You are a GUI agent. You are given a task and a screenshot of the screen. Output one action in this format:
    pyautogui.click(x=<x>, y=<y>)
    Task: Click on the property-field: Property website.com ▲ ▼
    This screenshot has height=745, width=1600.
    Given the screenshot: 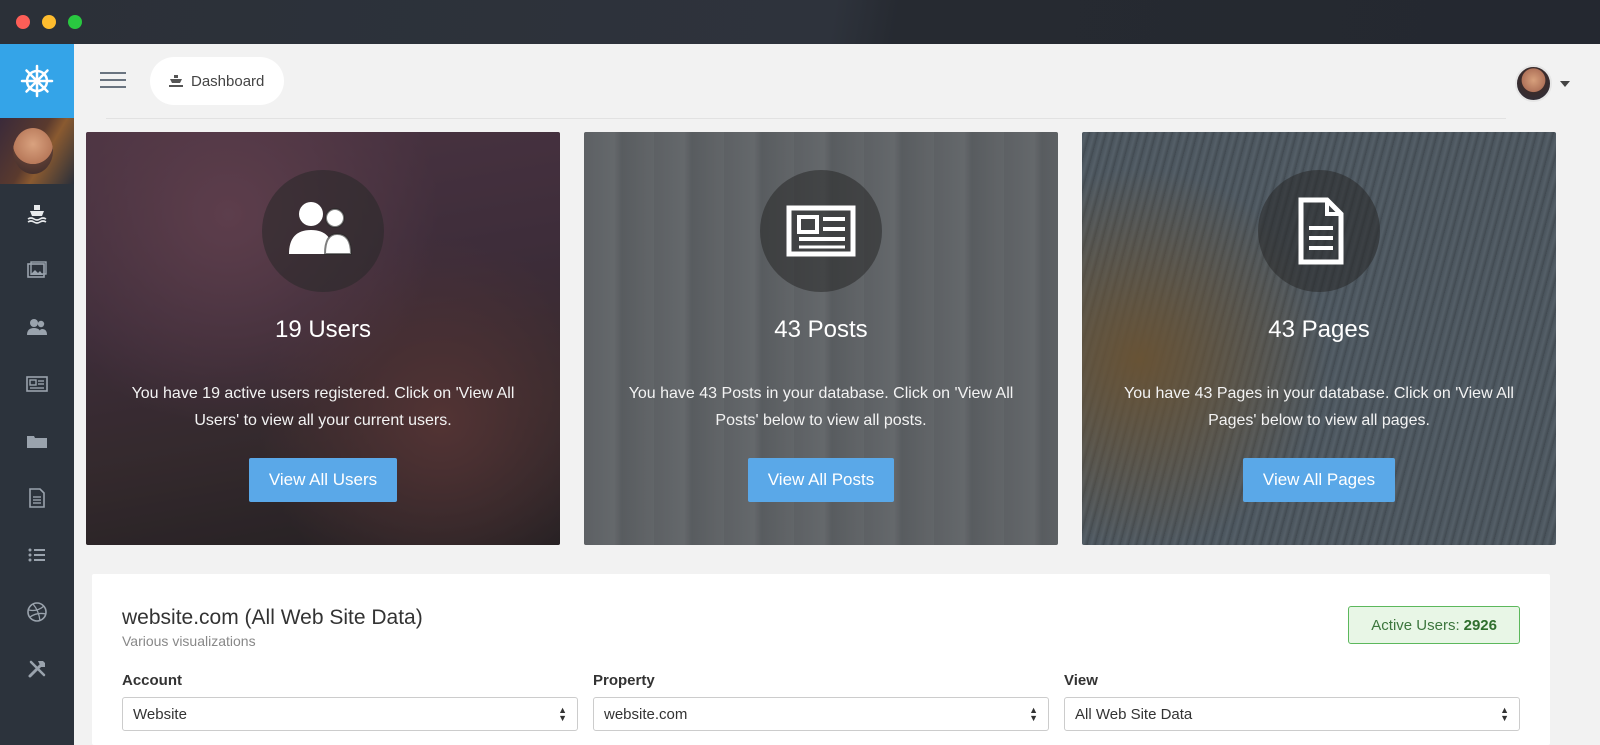 What is the action you would take?
    pyautogui.click(x=821, y=701)
    